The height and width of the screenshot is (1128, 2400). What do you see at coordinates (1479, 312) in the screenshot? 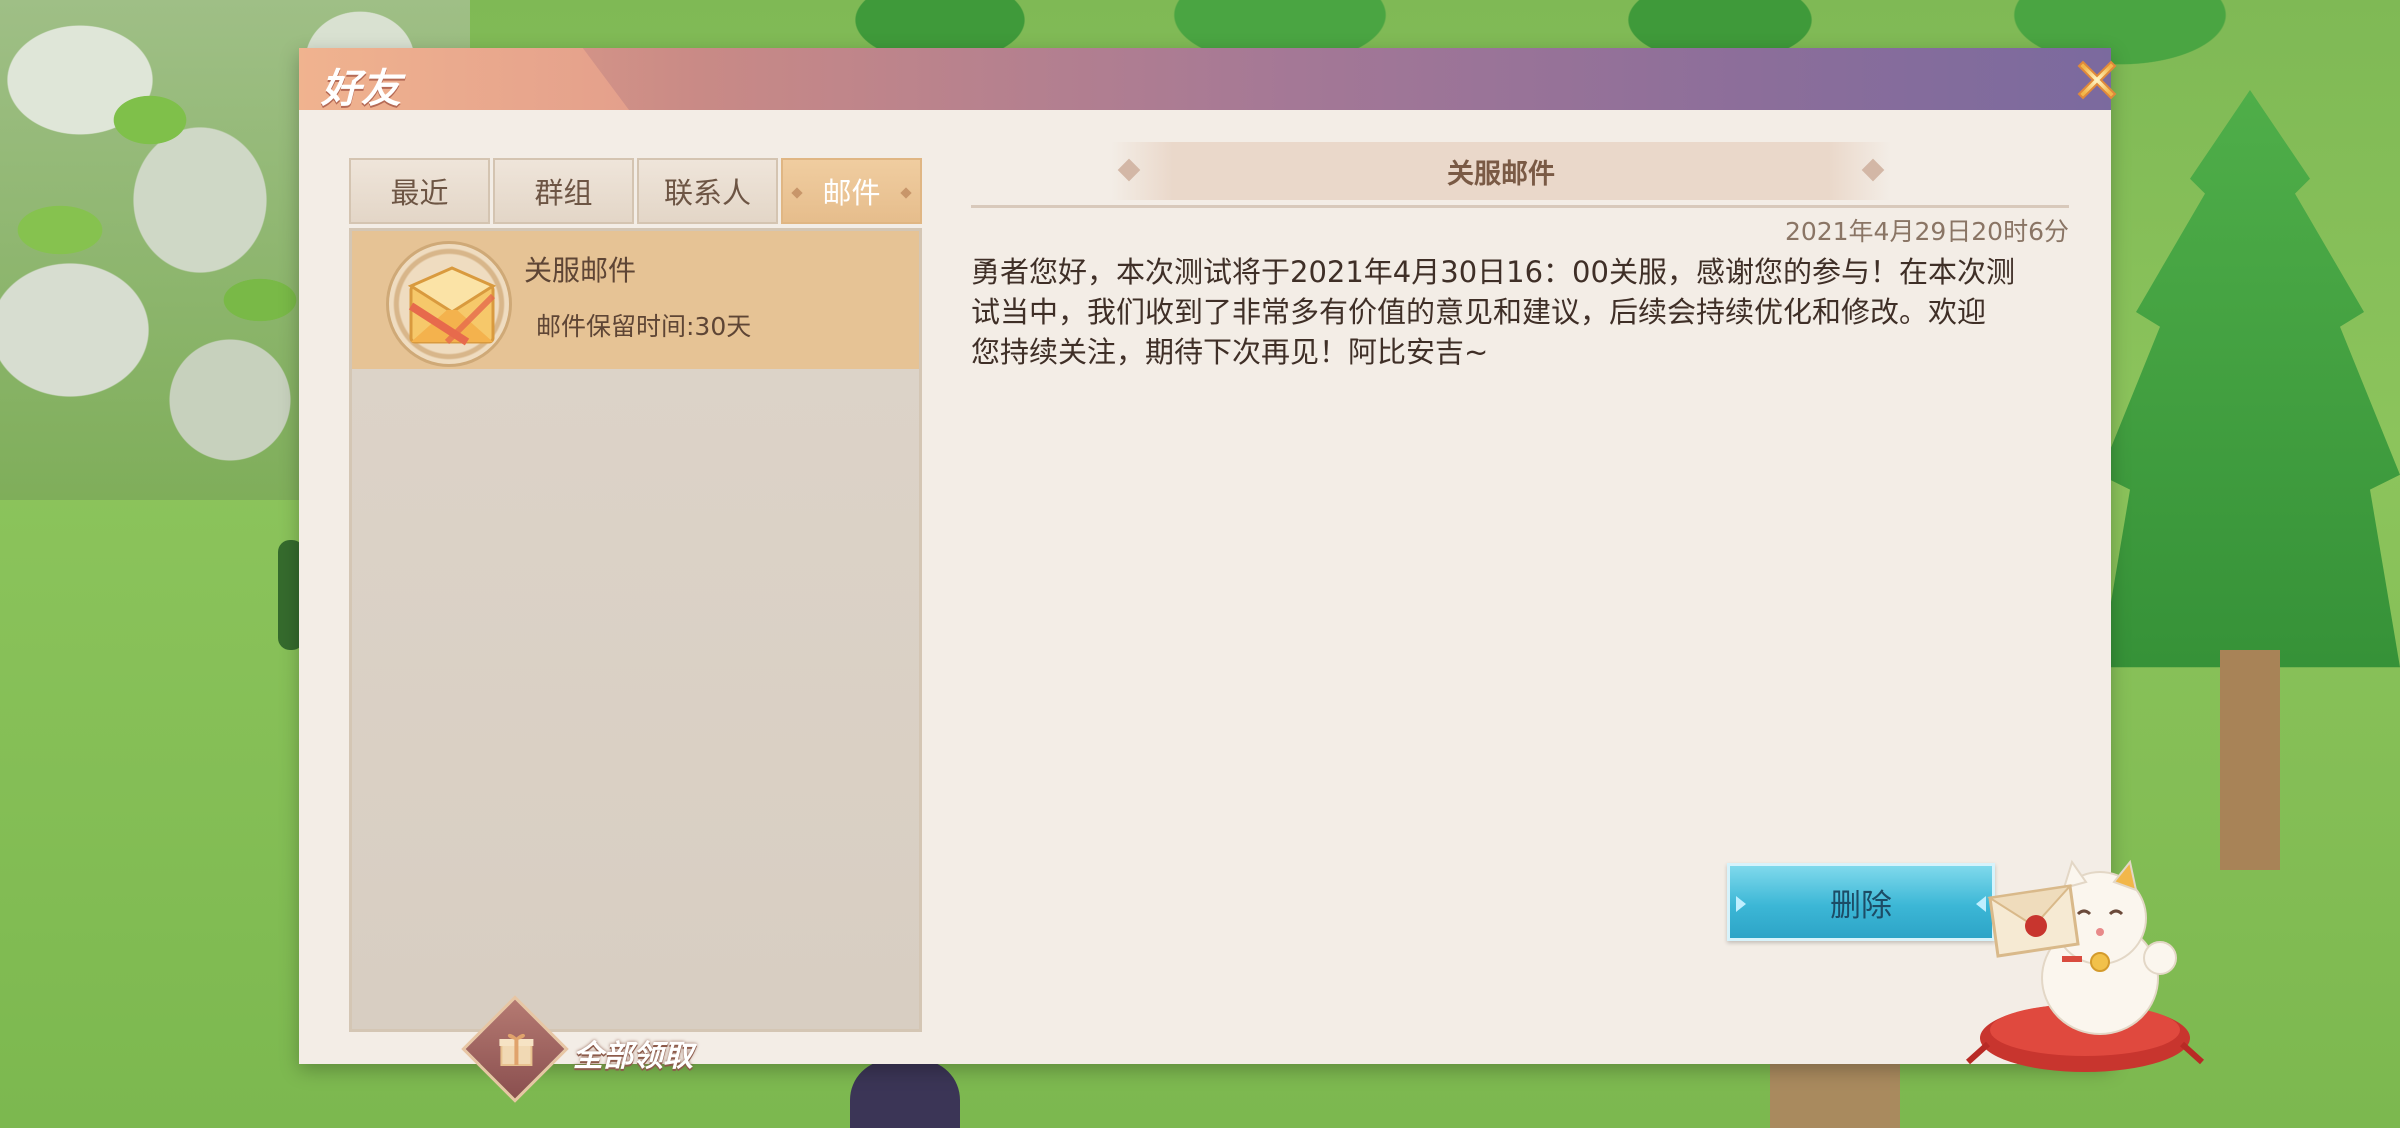
I see `mail-body-line: 试当中，我们收到了非常多有价值的意见和建议，后续会持续优化和修改。欢迎` at bounding box center [1479, 312].